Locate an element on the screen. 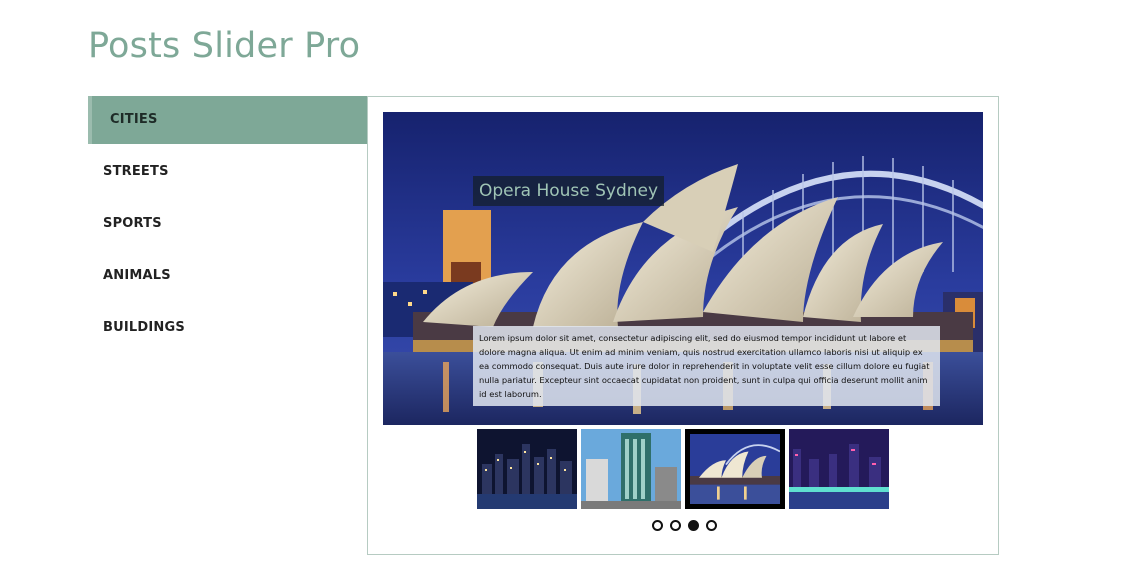 The image size is (1140, 587). tab-buildings: BUILDINGS is located at coordinates (228, 328).